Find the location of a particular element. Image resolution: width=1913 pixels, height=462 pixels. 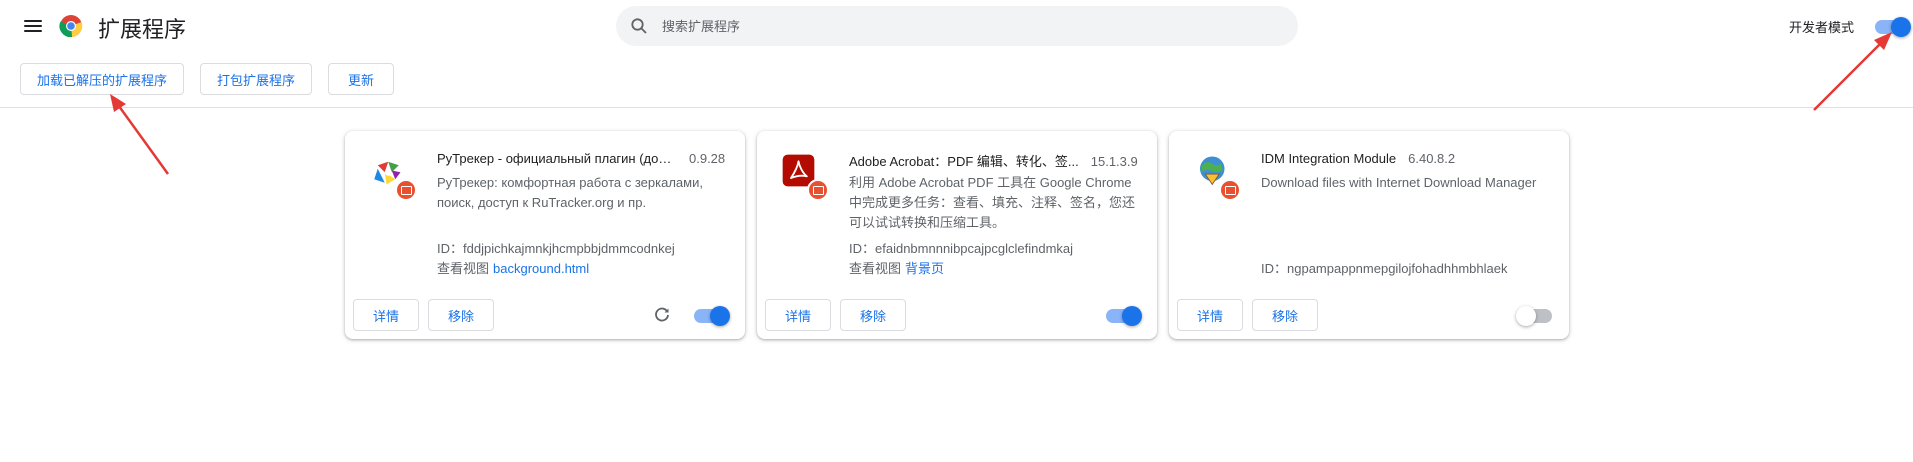

inspect-views-line: 查看视图 背景页 is located at coordinates (896, 267).